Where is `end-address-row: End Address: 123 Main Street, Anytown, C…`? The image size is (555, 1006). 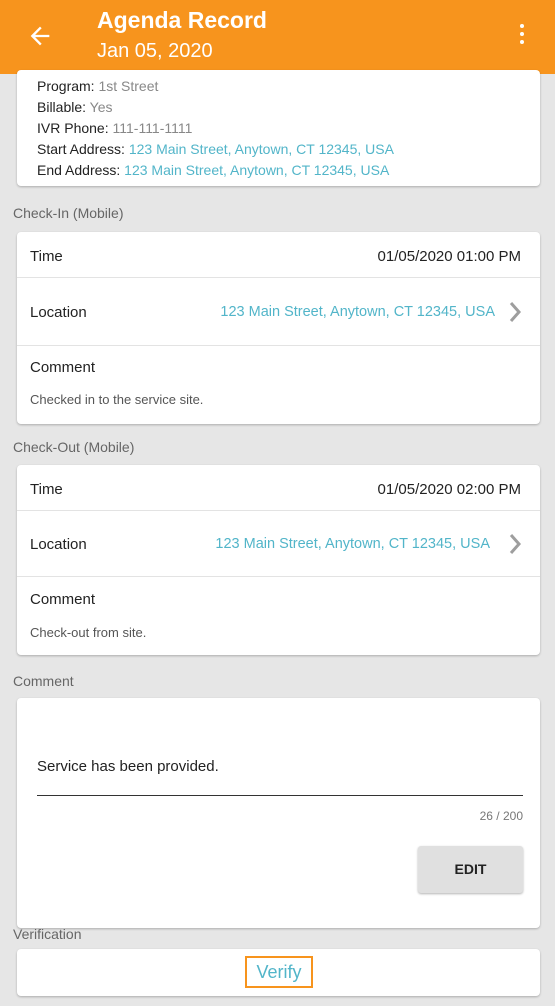 end-address-row: End Address: 123 Main Street, Anytown, C… is located at coordinates (288, 170).